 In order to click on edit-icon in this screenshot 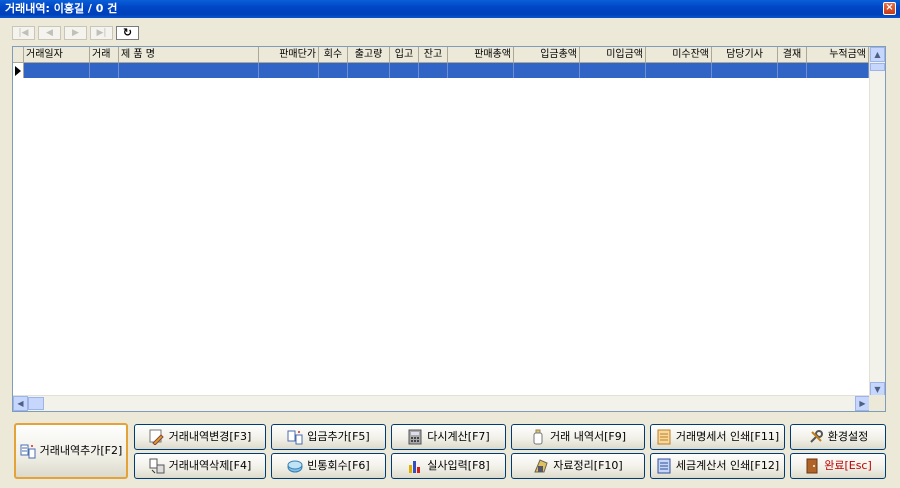, I will do `click(157, 437)`.